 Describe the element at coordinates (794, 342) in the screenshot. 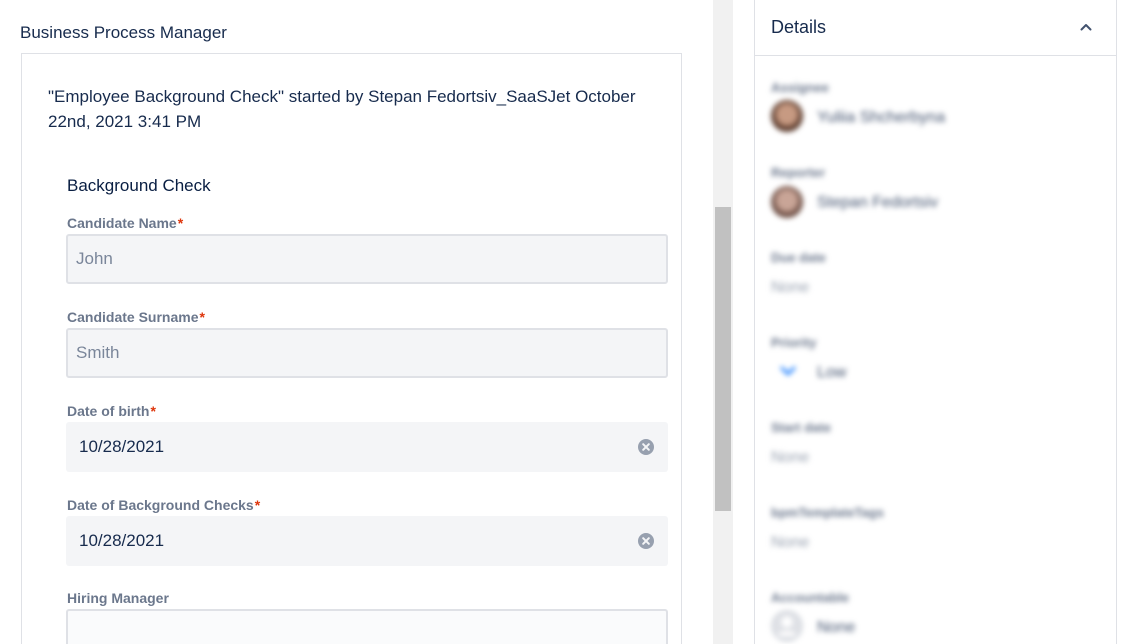

I see `priority-label: Priority` at that location.